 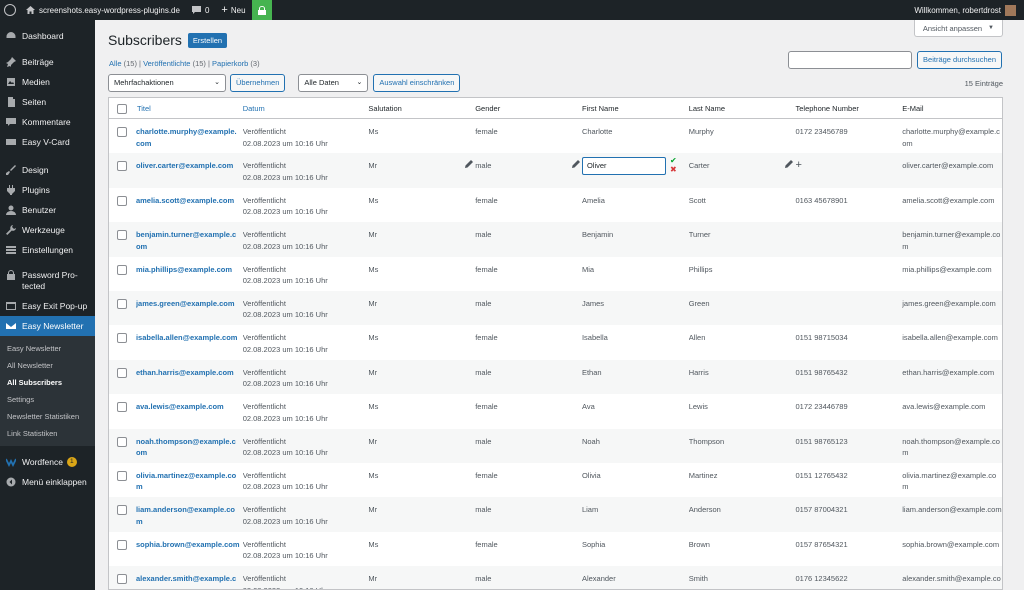 I want to click on create-button: Erstellen, so click(x=207, y=40).